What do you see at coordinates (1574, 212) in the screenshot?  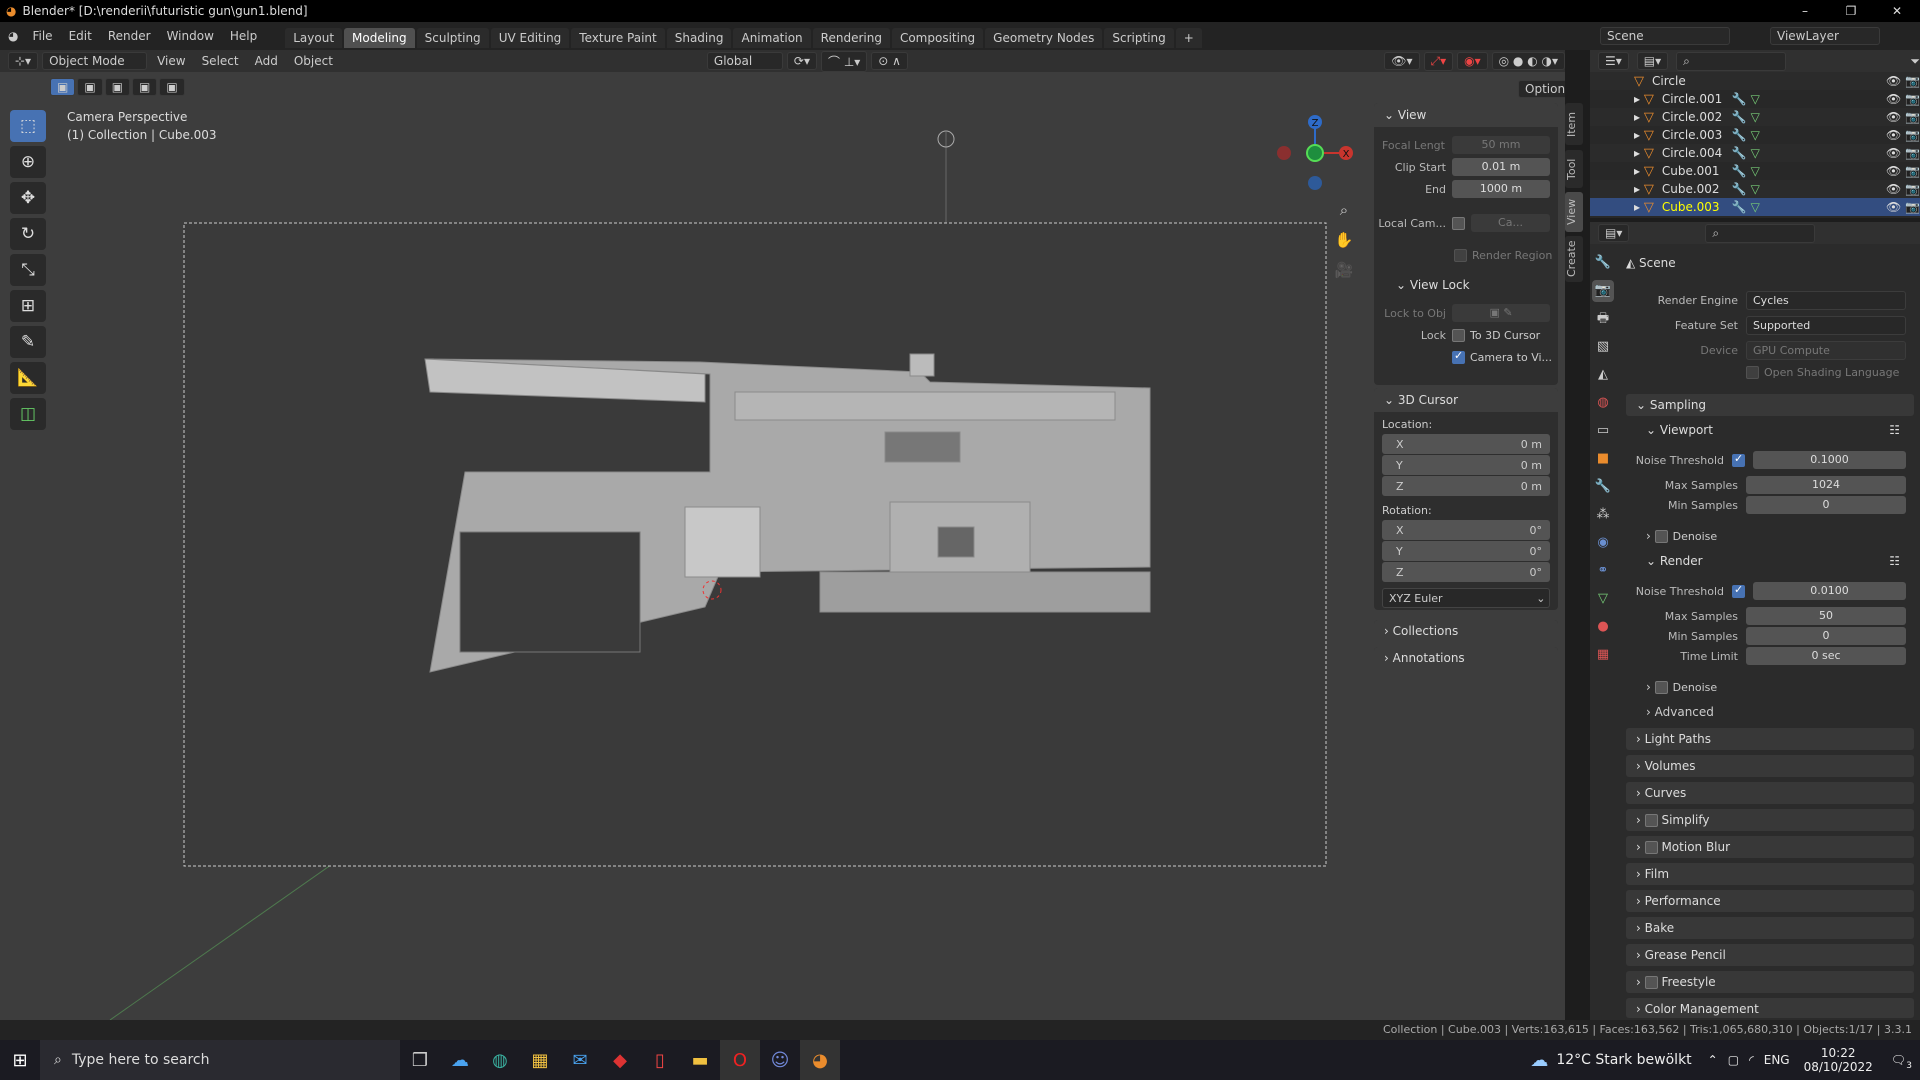 I see `sidebar-tab-view: View` at bounding box center [1574, 212].